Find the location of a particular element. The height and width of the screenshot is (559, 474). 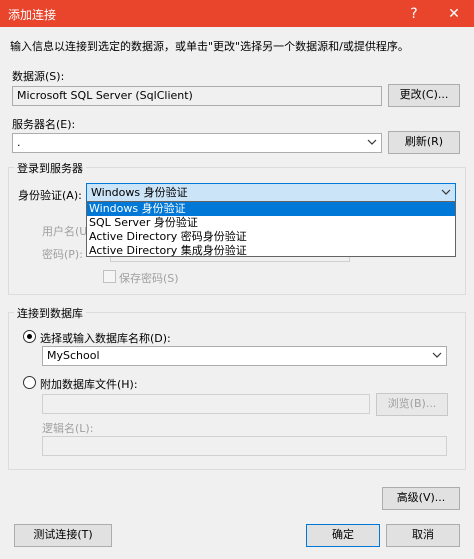

save-password-checkbox is located at coordinates (109, 276).